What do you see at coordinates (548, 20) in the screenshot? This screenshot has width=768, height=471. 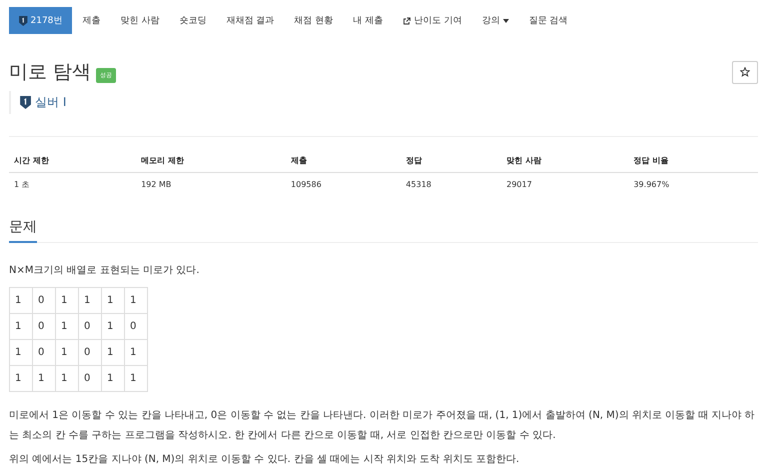 I see `nav-tab: 질문 검색` at bounding box center [548, 20].